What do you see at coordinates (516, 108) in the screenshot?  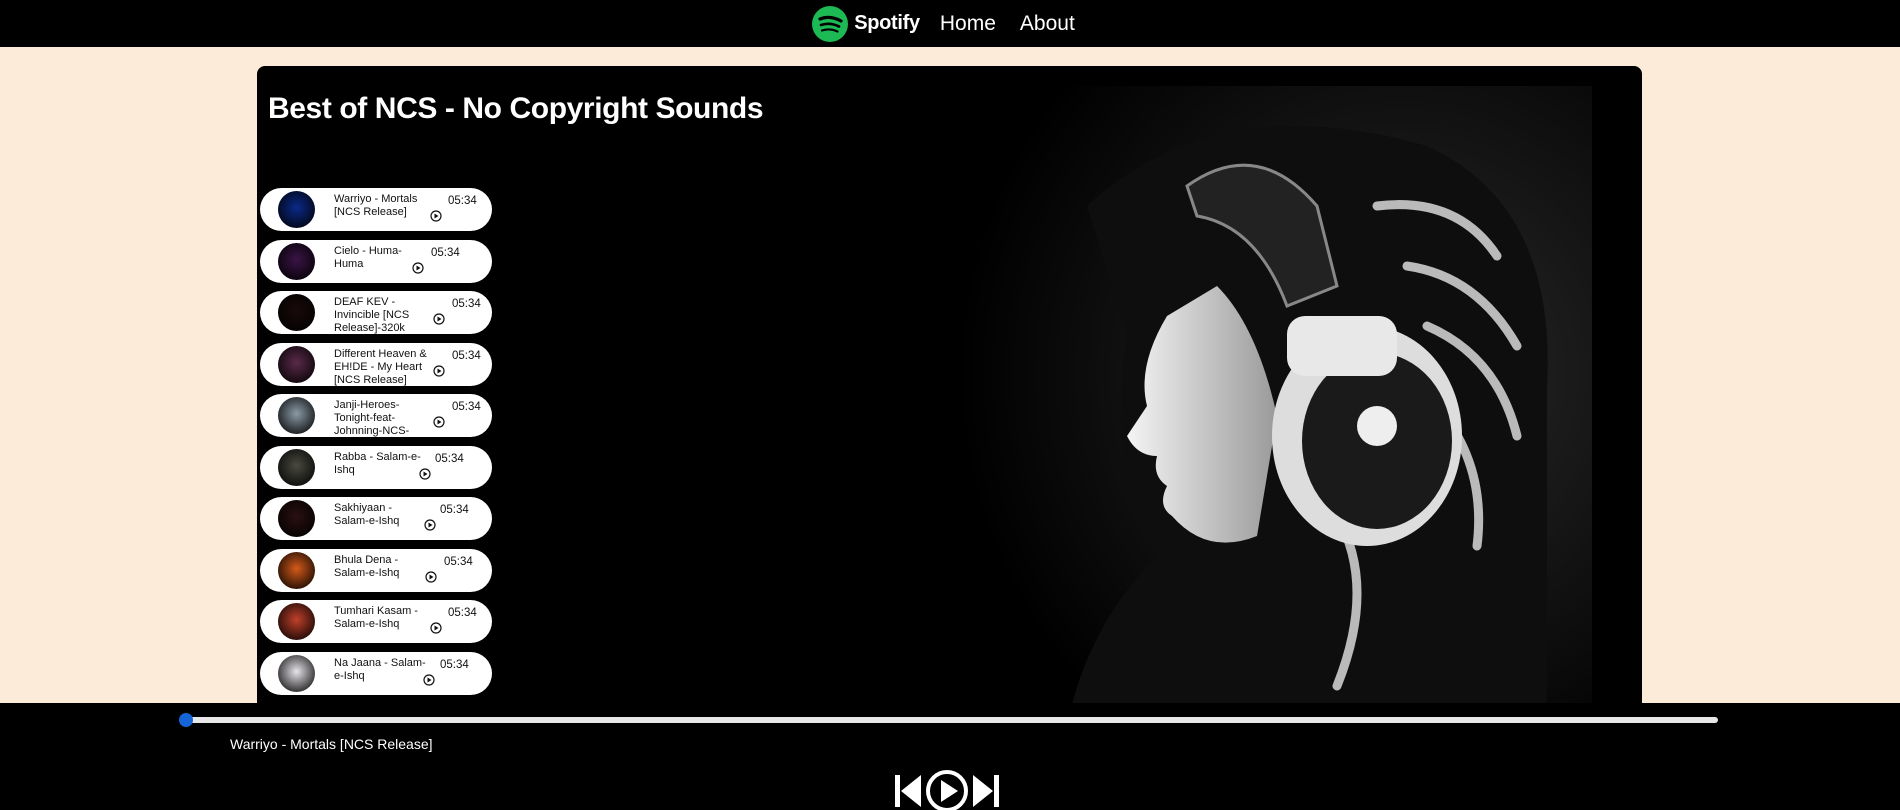 I see `playlist-title: Best of NCS - No Copyright Sounds` at bounding box center [516, 108].